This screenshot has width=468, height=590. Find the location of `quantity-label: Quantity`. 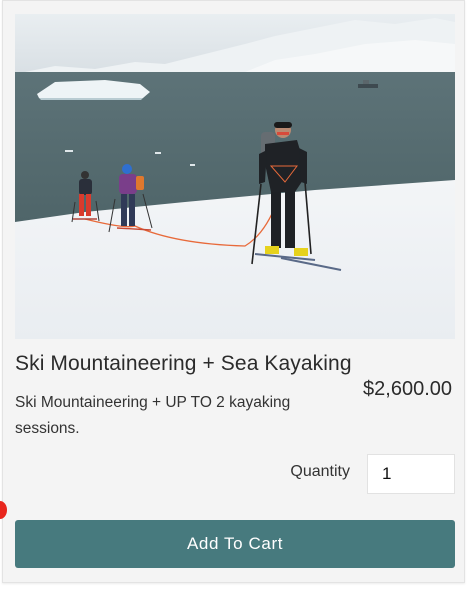

quantity-label: Quantity is located at coordinates (320, 471).